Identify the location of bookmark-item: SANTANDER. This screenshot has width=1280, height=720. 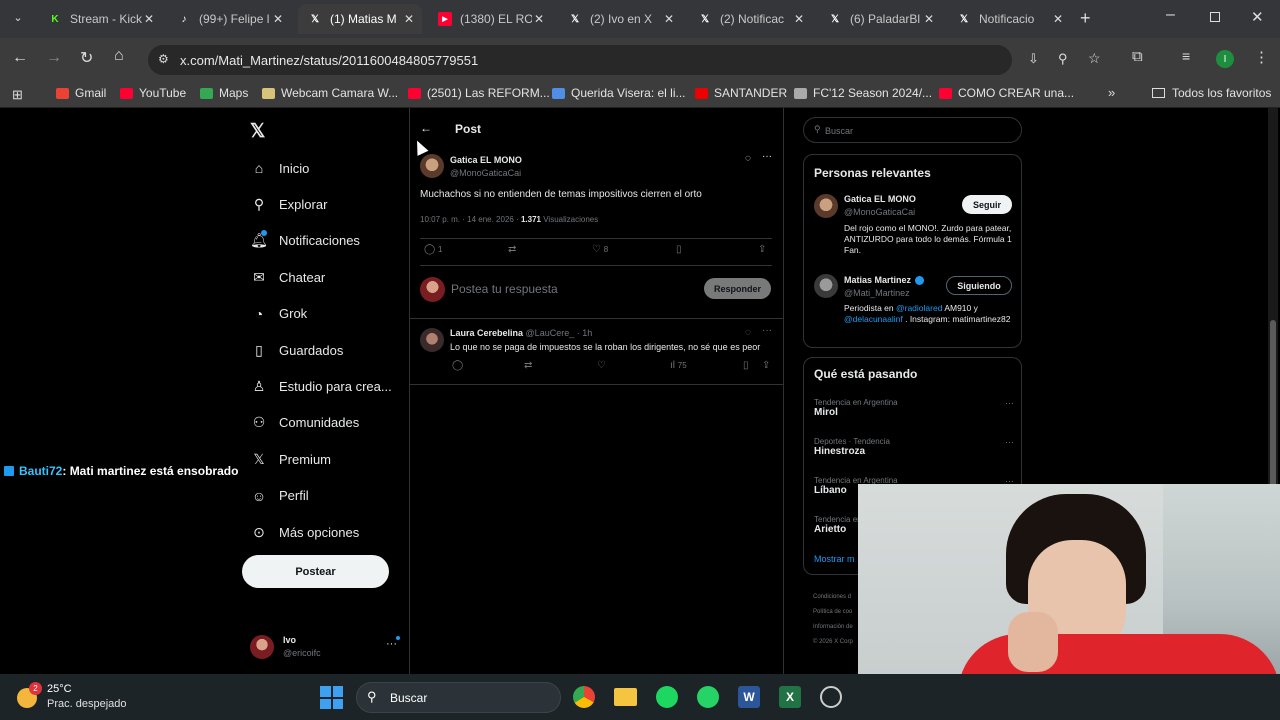
(741, 93).